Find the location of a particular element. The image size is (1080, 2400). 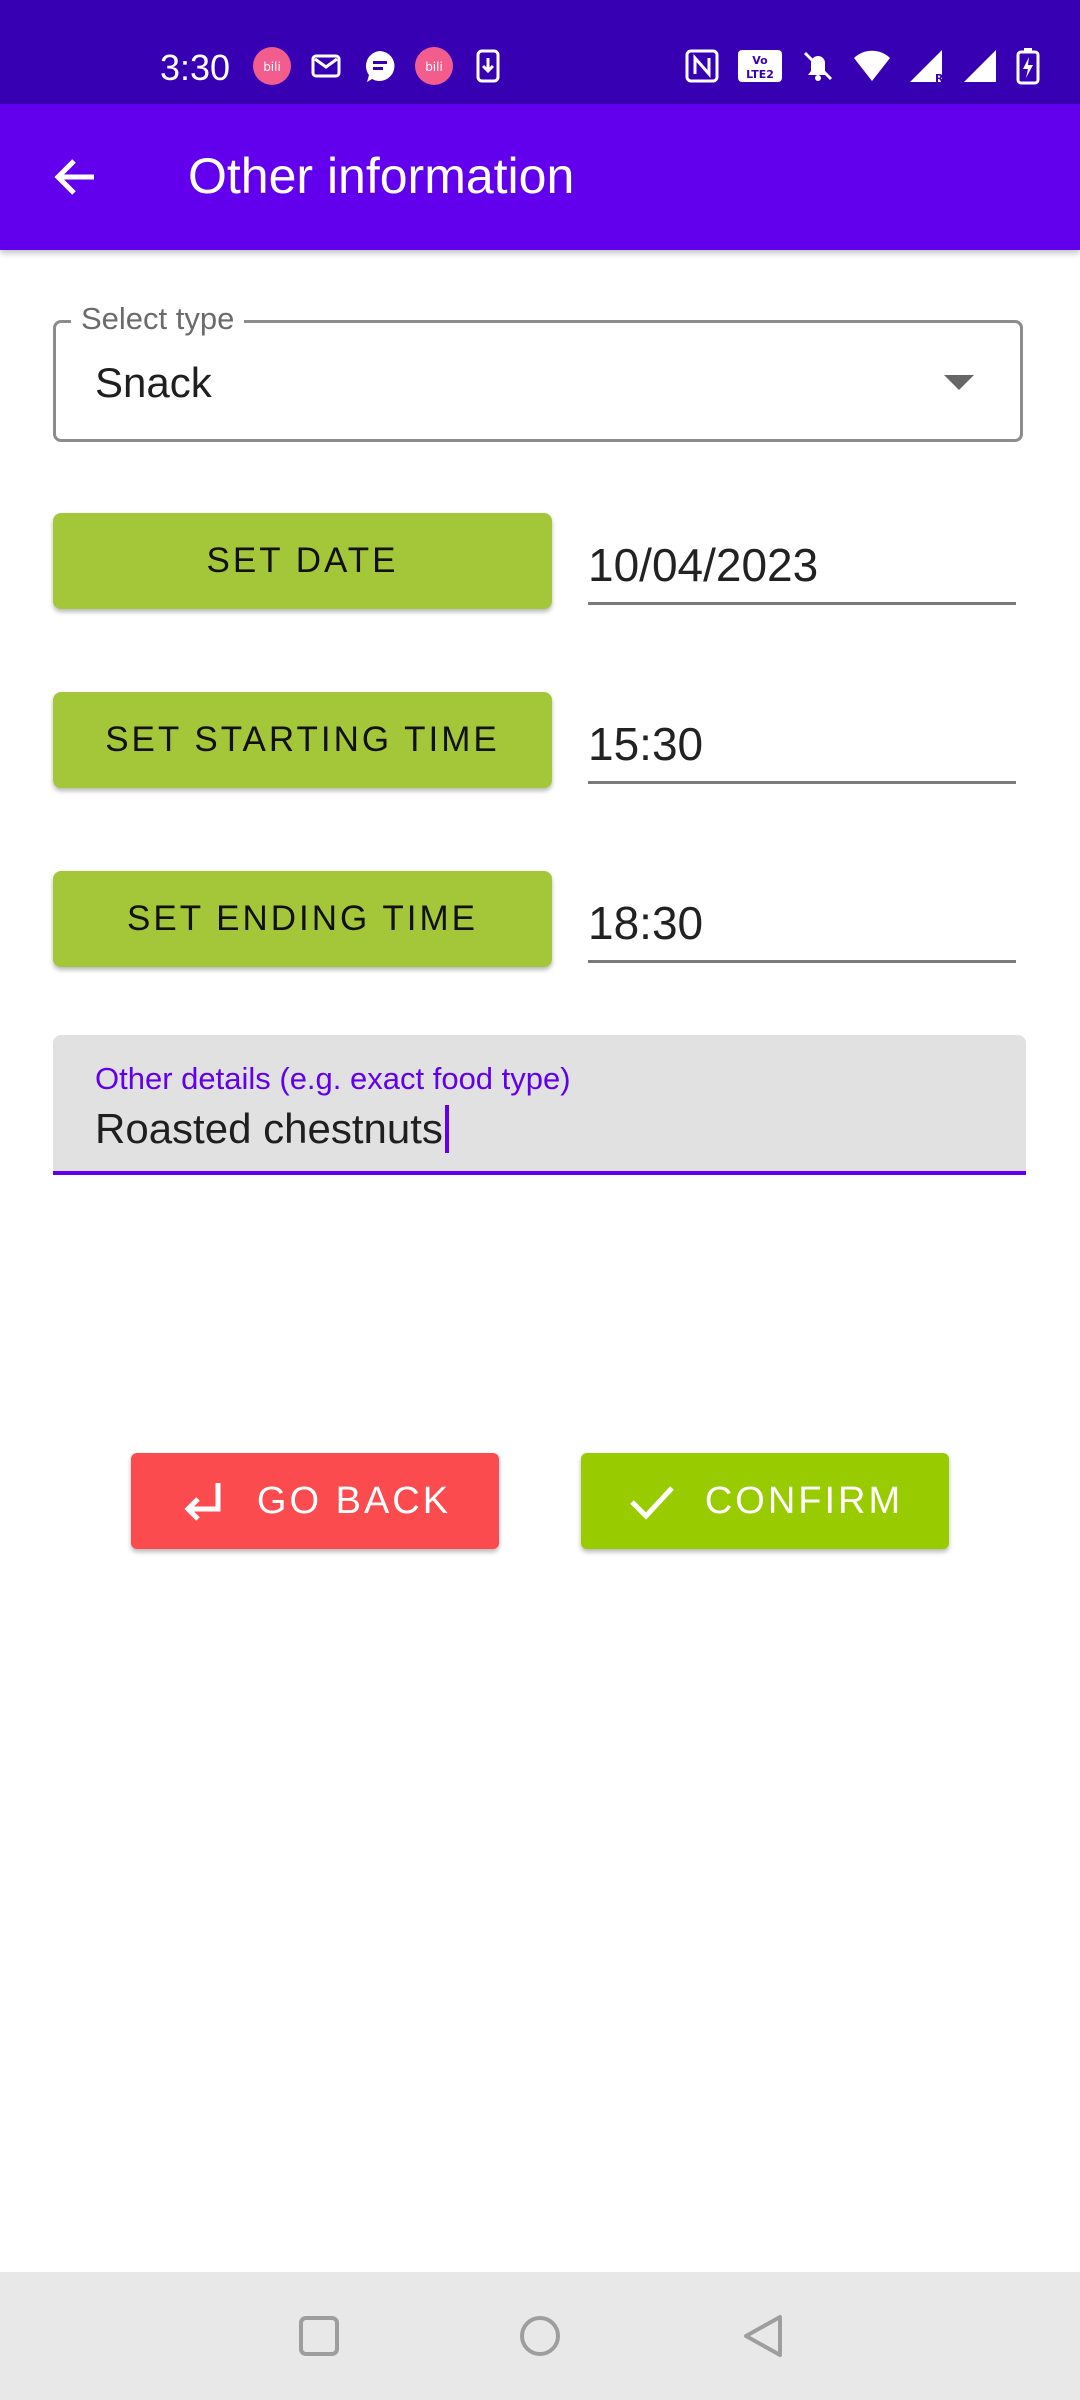

volte-icon: Vo LTE2 is located at coordinates (760, 66).